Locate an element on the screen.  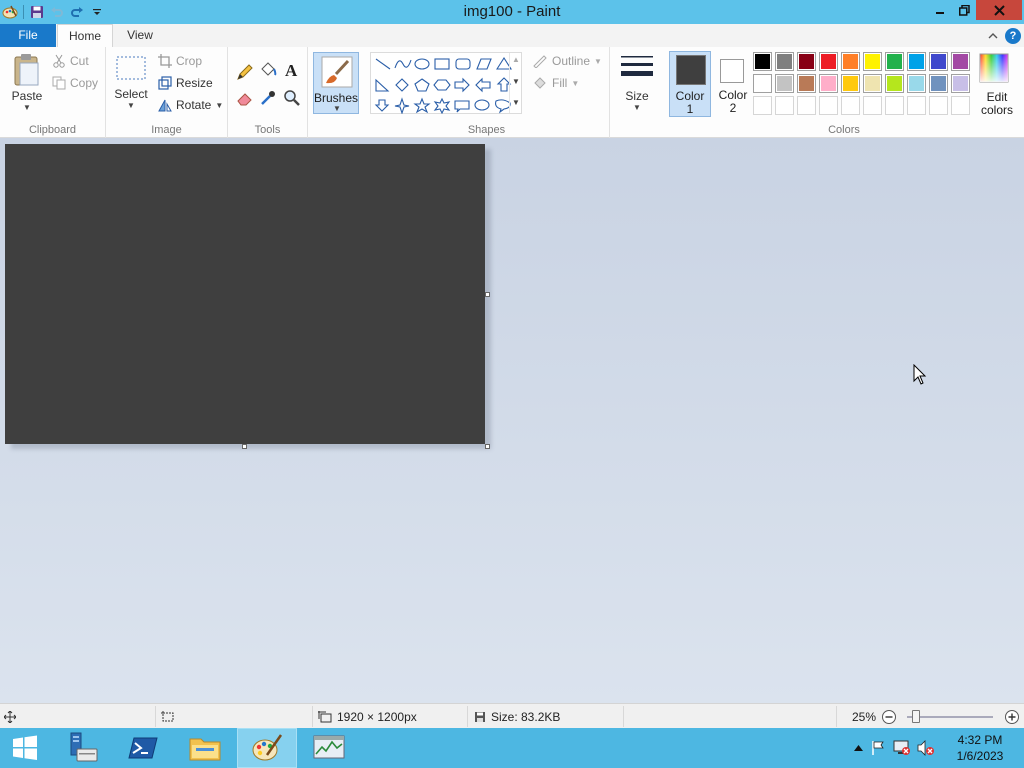
paint-icon is located at coordinates (267, 748).